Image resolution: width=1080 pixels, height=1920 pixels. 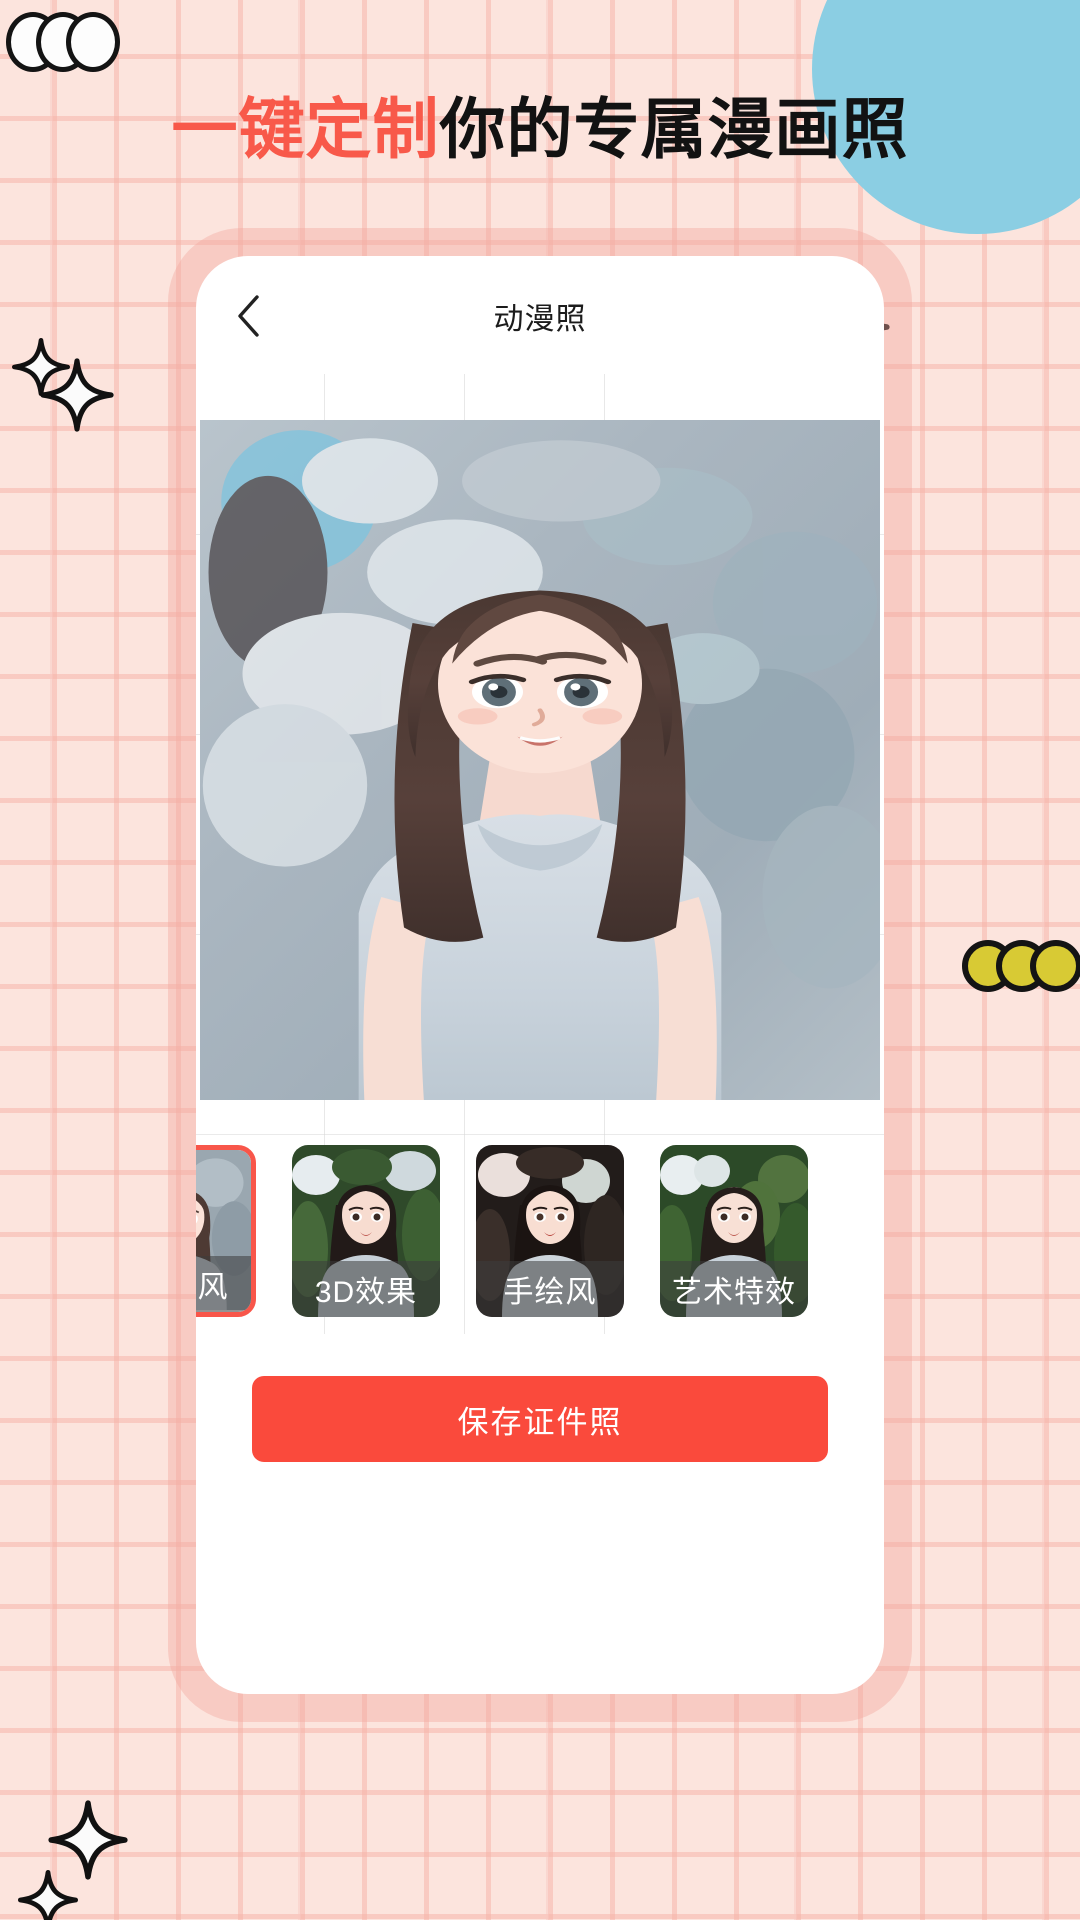 I want to click on app-header: 动漫照, so click(x=540, y=315).